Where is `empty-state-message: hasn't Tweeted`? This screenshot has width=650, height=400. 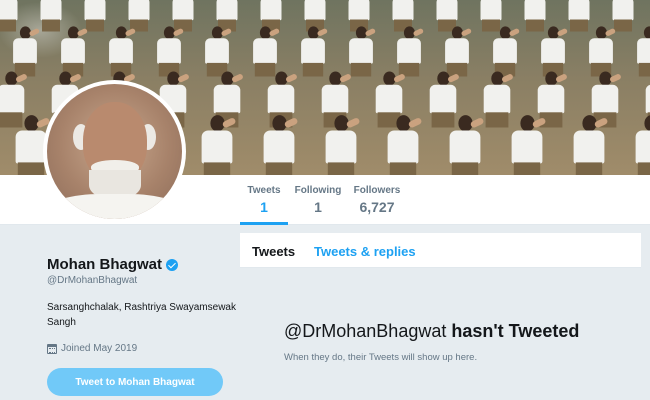 empty-state-message: hasn't Tweeted is located at coordinates (515, 331).